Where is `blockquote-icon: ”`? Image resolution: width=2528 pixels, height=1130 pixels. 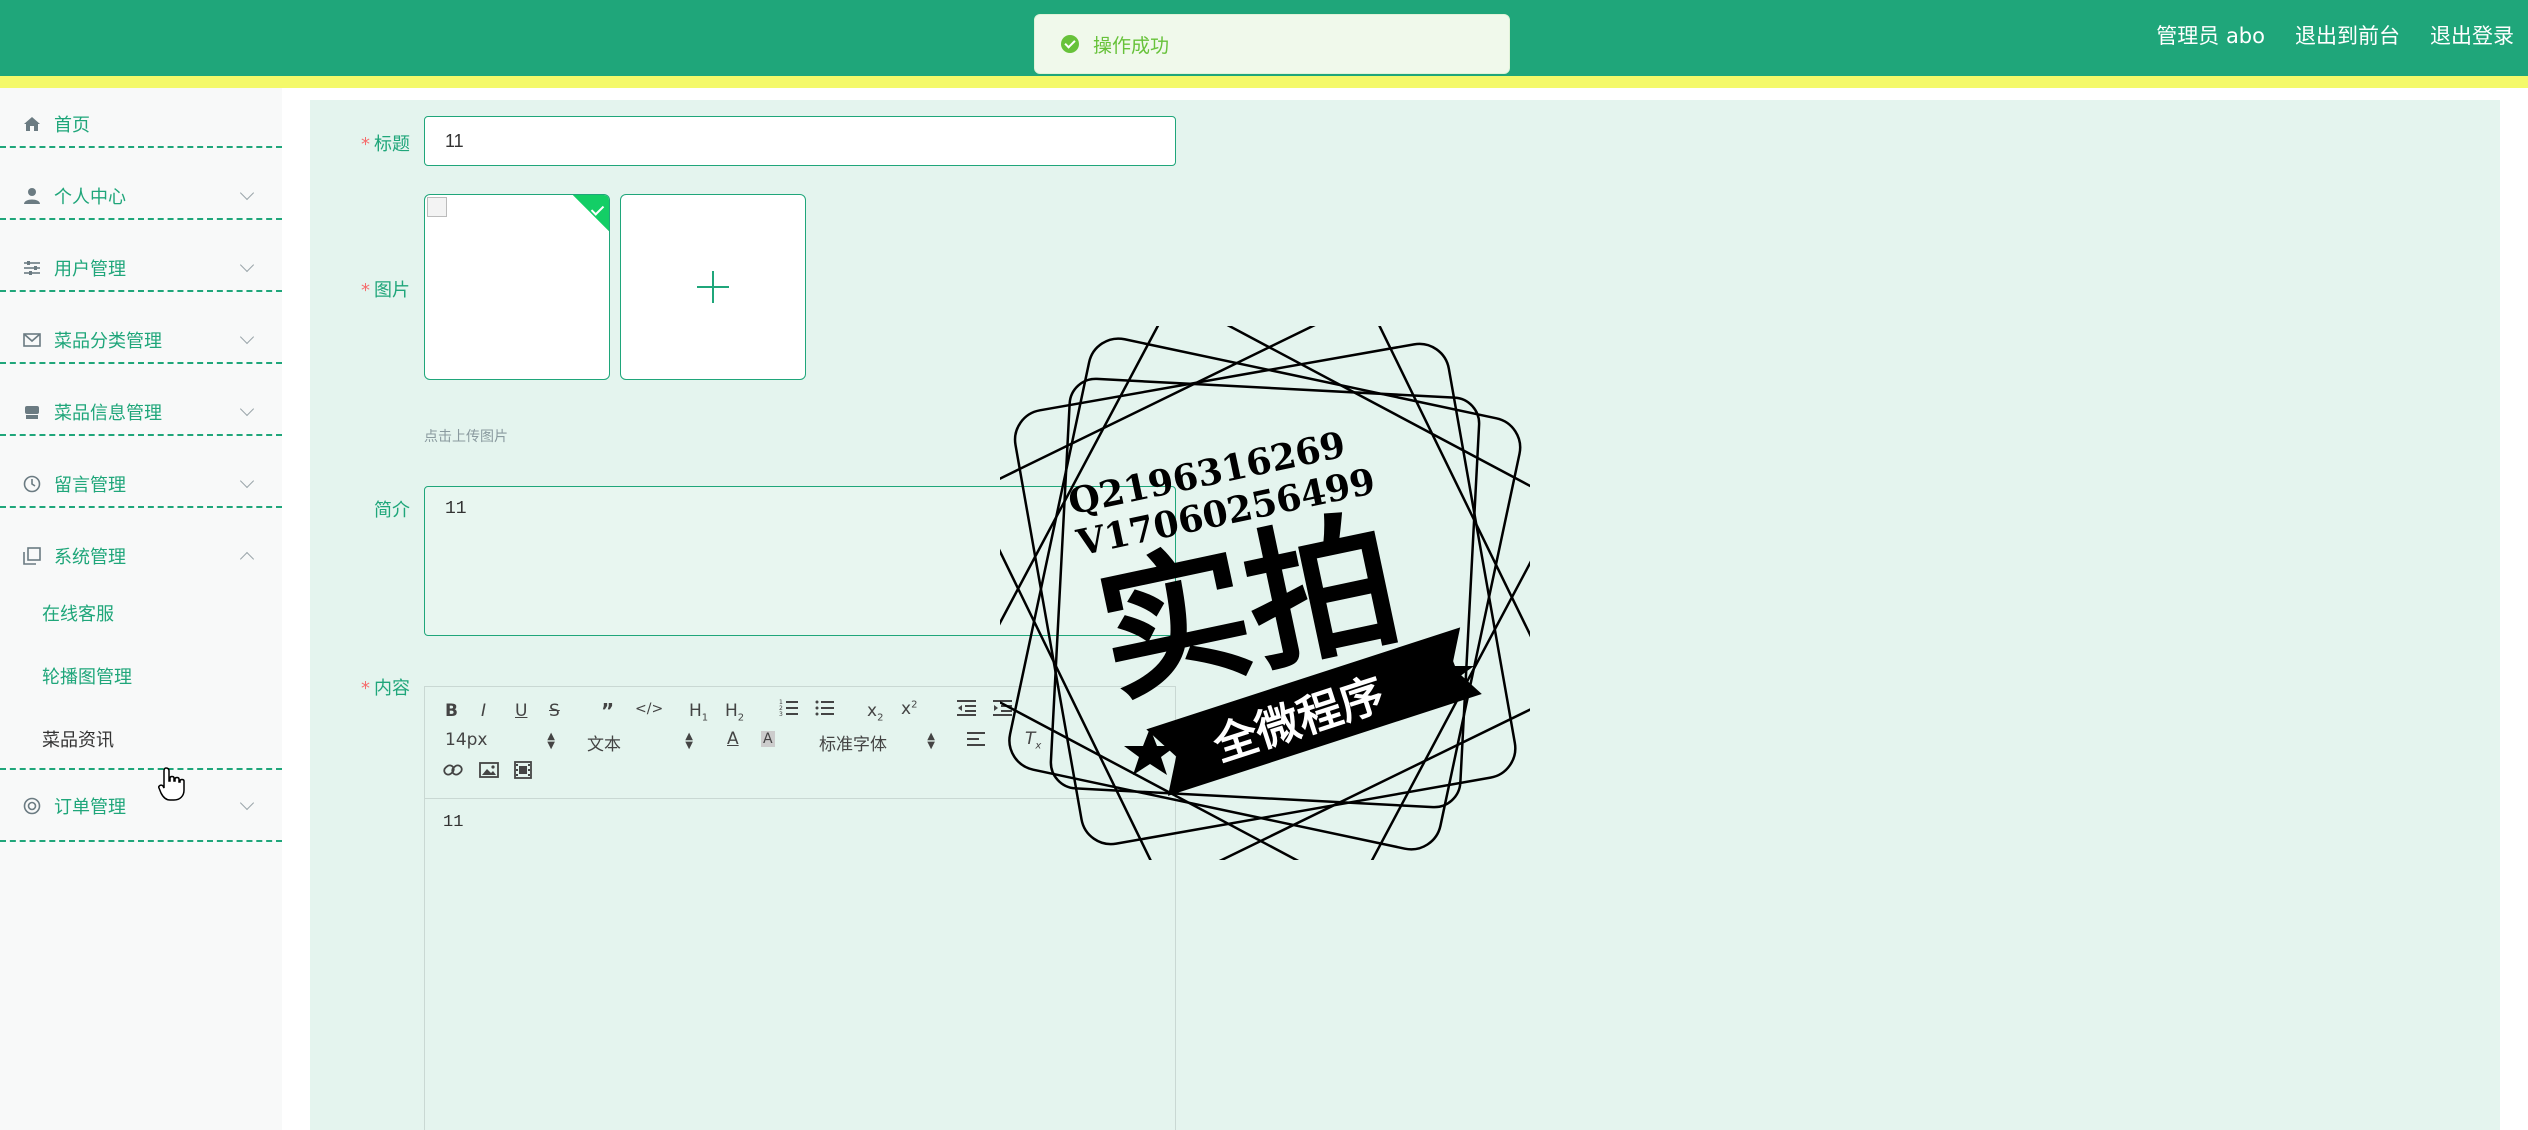 blockquote-icon: ” is located at coordinates (607, 711).